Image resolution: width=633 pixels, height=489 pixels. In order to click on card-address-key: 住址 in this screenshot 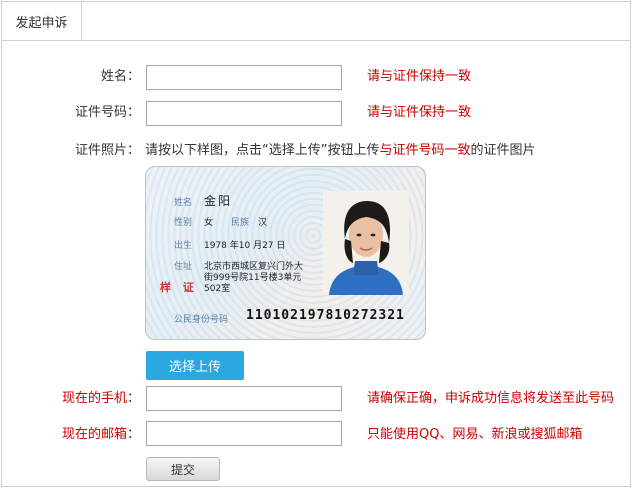, I will do `click(183, 267)`.